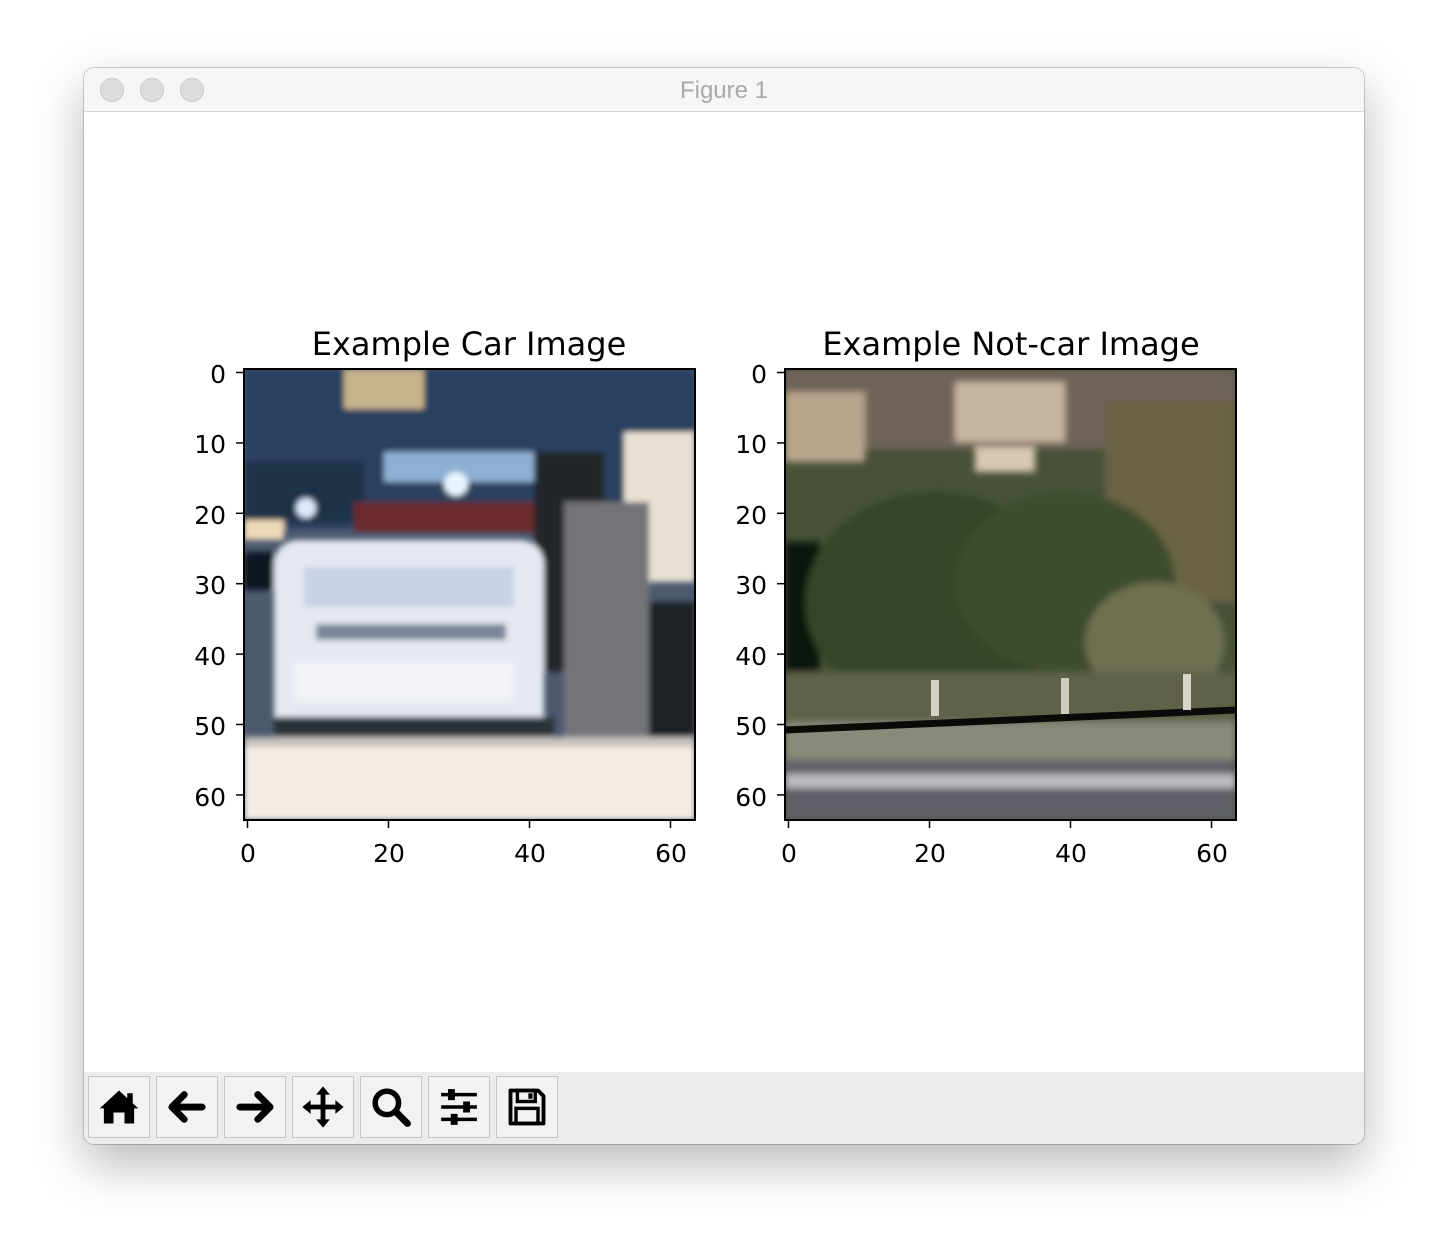  I want to click on left-y-tick-label: 60, so click(210, 797).